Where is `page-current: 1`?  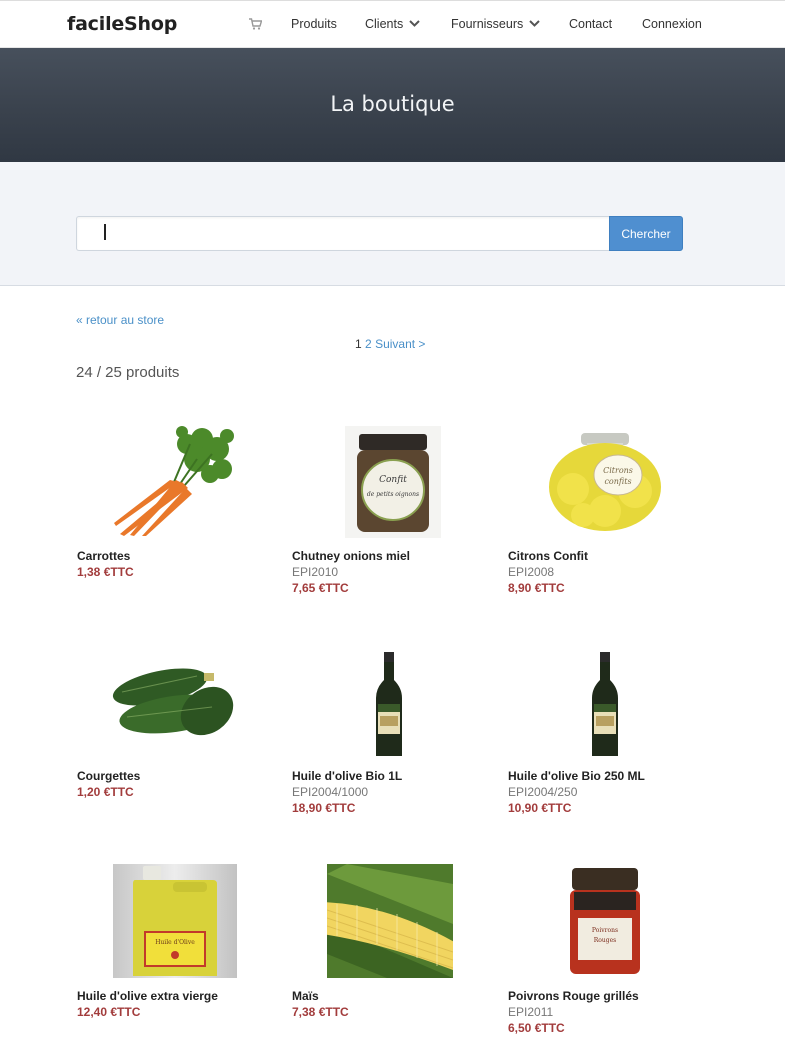
page-current: 1 is located at coordinates (358, 344).